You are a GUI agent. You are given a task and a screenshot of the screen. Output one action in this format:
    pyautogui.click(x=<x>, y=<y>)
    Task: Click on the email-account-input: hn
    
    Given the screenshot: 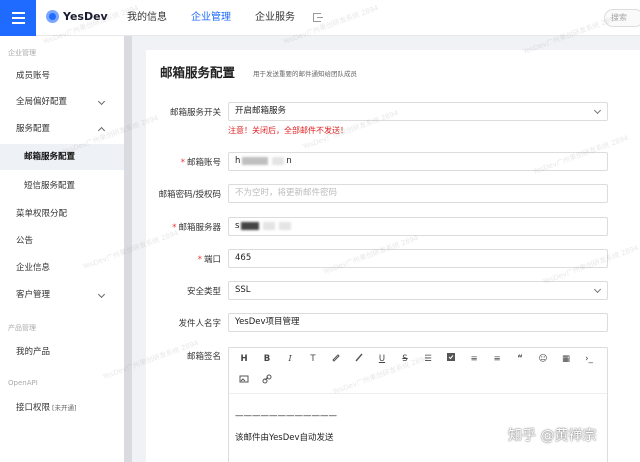 What is the action you would take?
    pyautogui.click(x=418, y=161)
    